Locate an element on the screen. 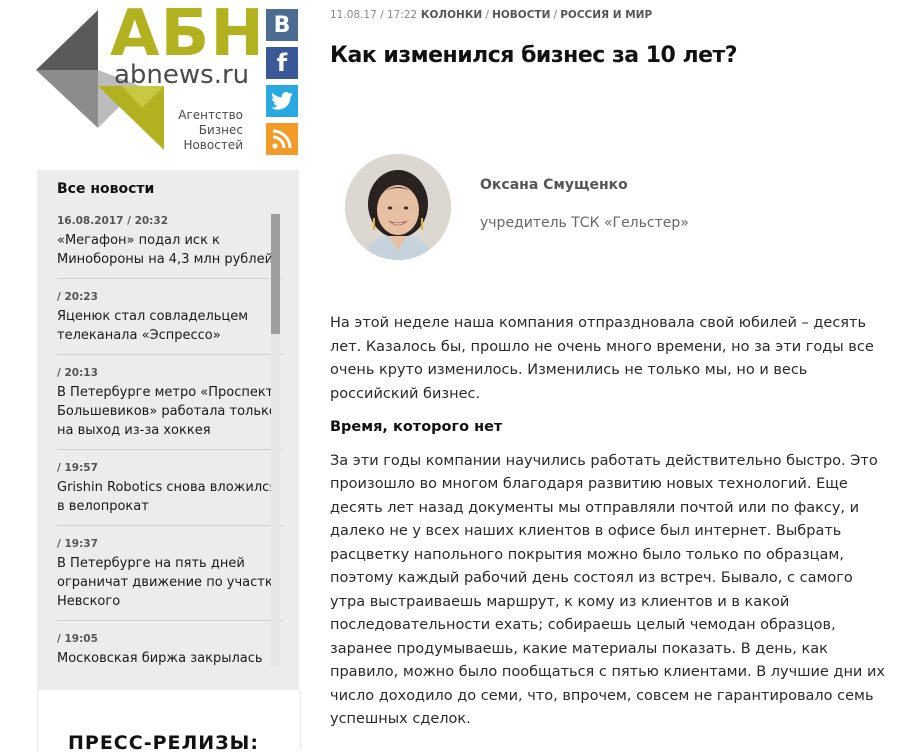 This screenshot has width=906, height=754. news-scrollbar-track is located at coordinates (275, 440).